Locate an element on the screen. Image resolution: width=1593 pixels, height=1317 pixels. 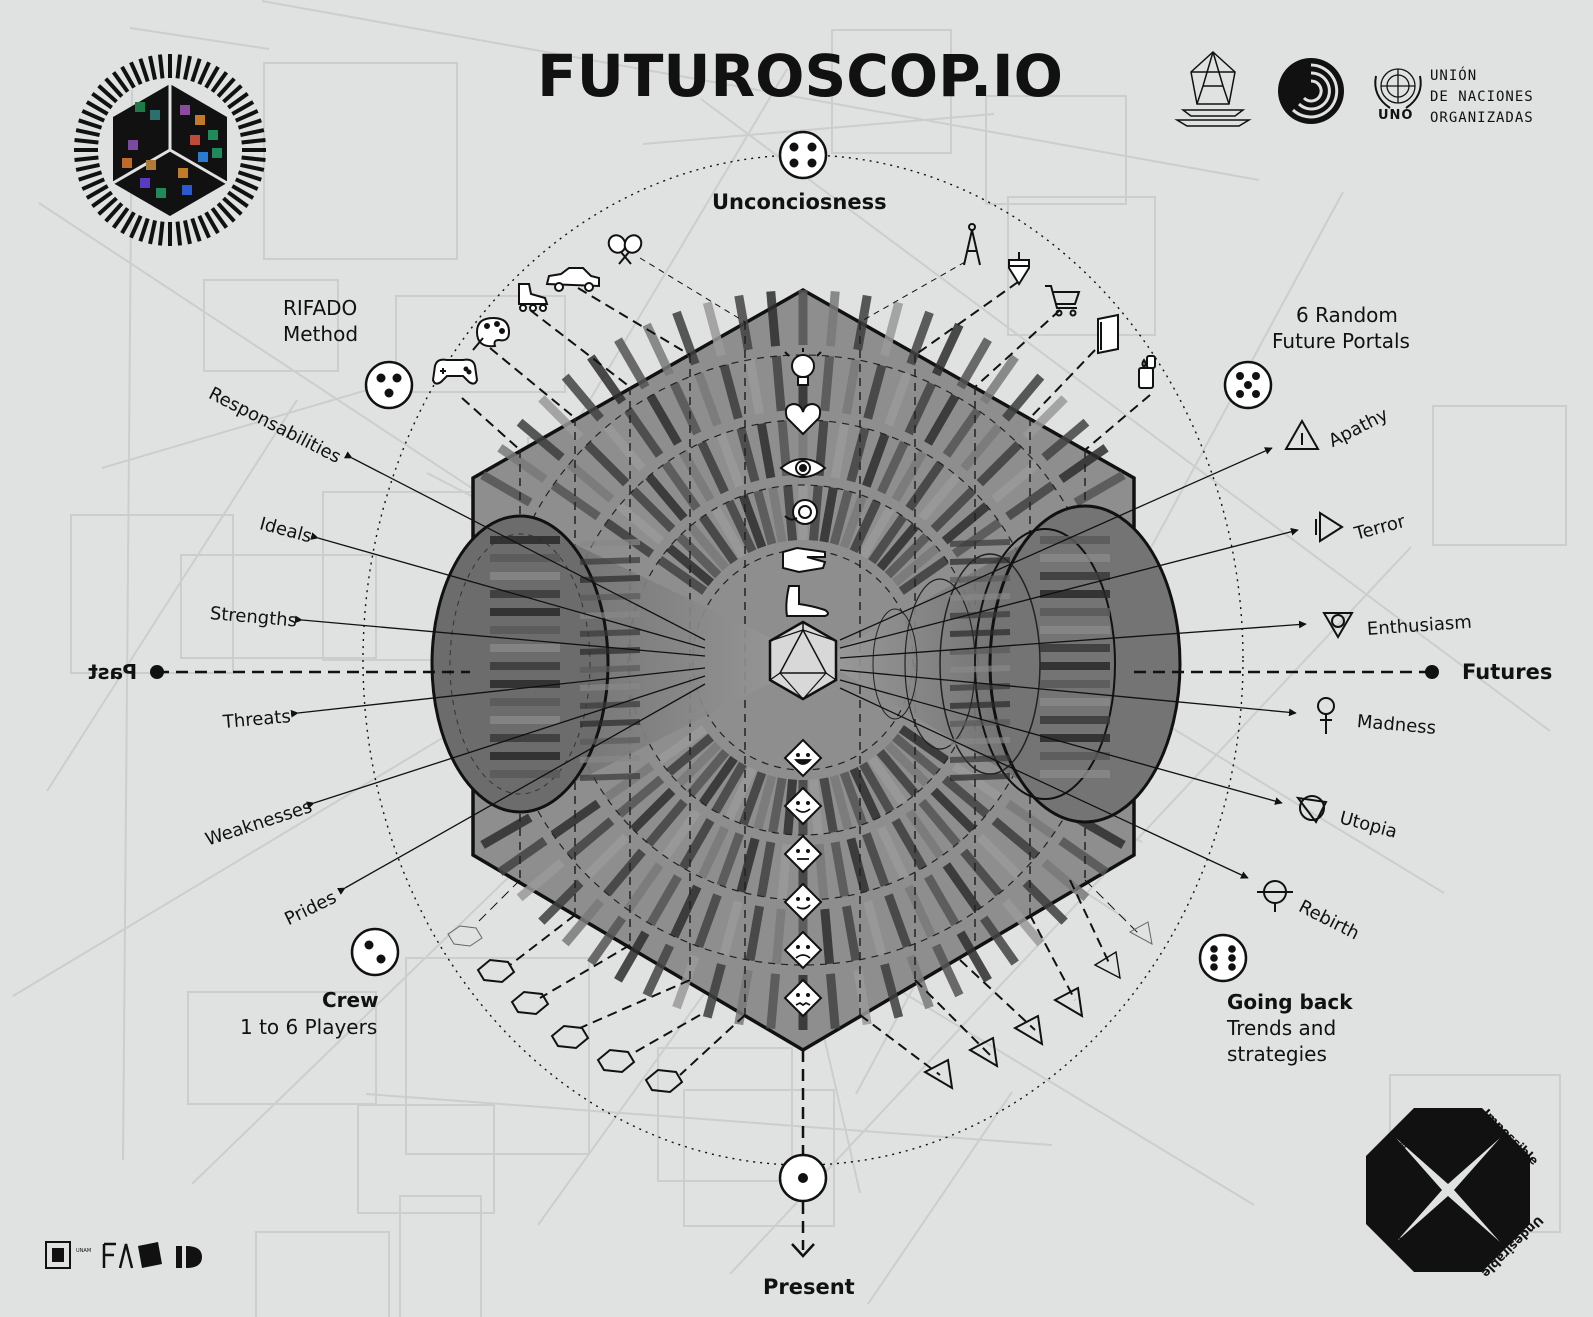
institution-logos: UNAM is located at coordinates (123, 1255).